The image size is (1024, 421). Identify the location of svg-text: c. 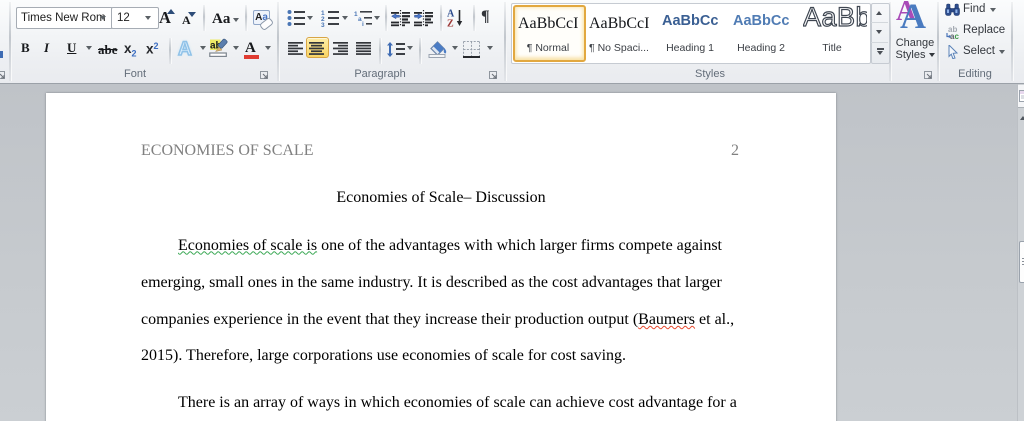
(957, 35).